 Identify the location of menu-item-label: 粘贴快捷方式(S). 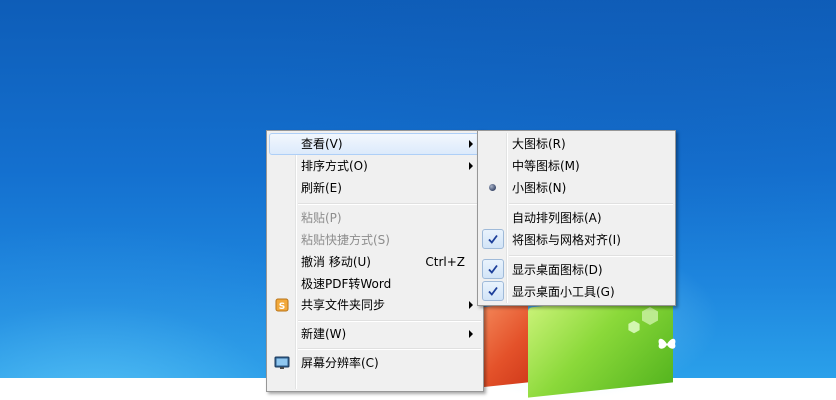
(345, 240).